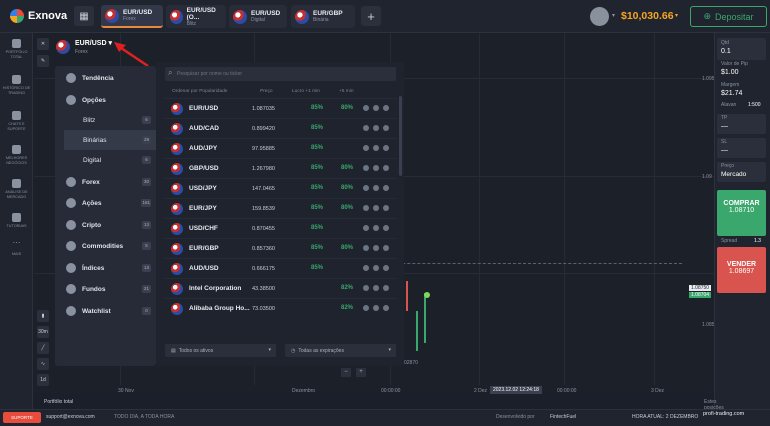  I want to click on table-row: Intel Corporation 43.38500 82%, so click(281, 288).